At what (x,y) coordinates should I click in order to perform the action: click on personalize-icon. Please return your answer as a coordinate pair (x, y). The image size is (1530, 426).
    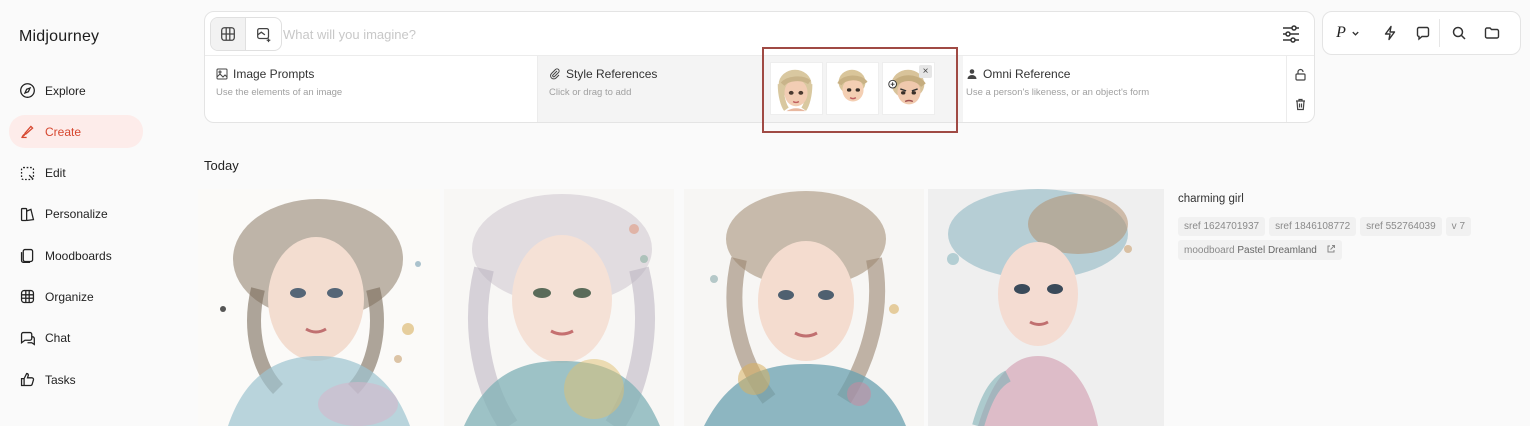
    Looking at the image, I should click on (27, 214).